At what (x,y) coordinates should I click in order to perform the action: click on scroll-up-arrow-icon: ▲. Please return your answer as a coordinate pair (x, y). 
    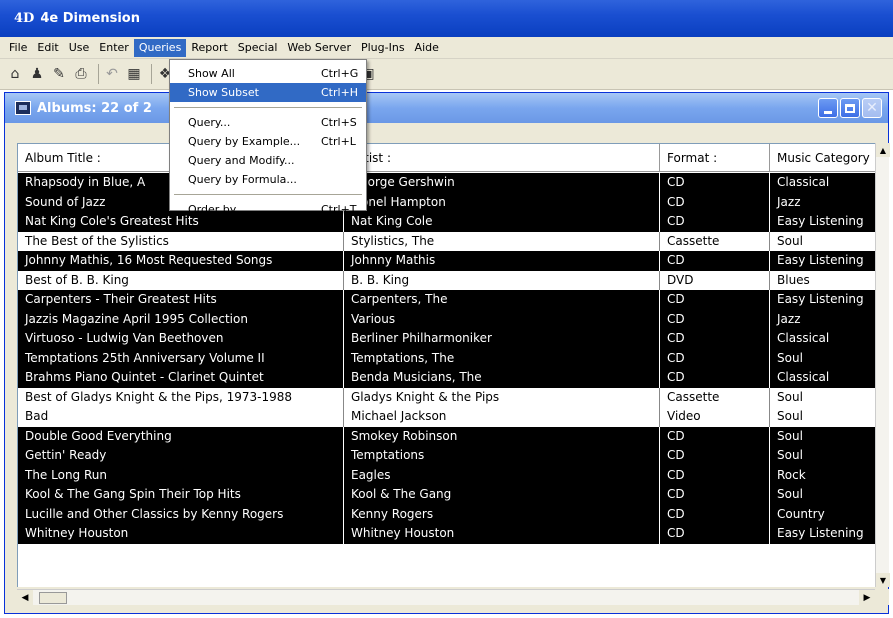
    Looking at the image, I should click on (883, 150).